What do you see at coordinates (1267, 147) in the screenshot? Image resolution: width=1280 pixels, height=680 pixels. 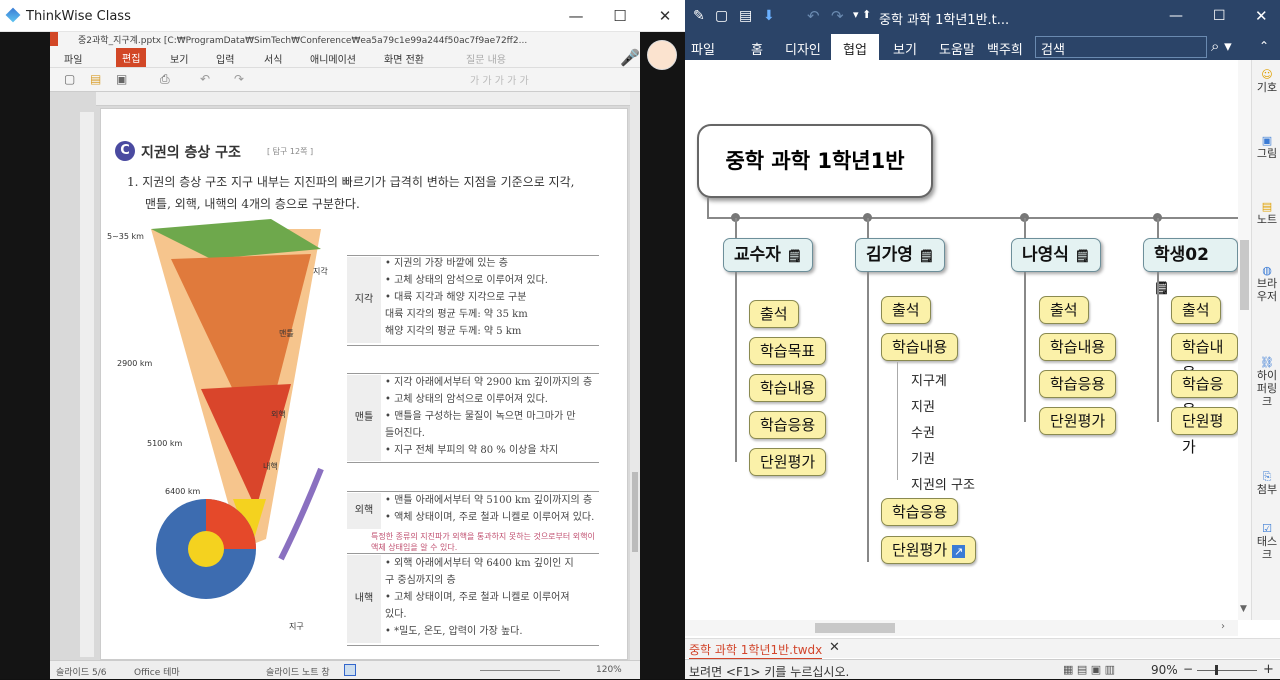 I see `sidebar-image: ▣ 그림` at bounding box center [1267, 147].